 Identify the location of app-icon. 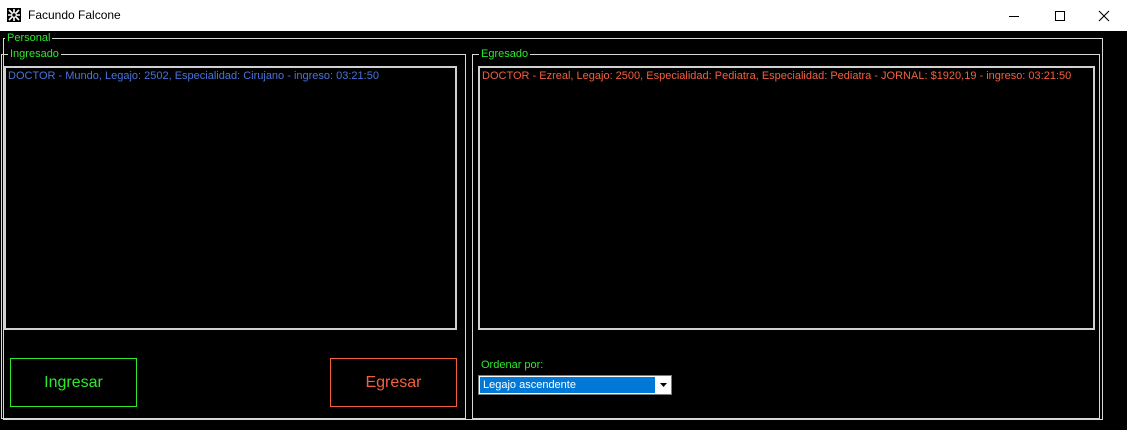
(14, 15).